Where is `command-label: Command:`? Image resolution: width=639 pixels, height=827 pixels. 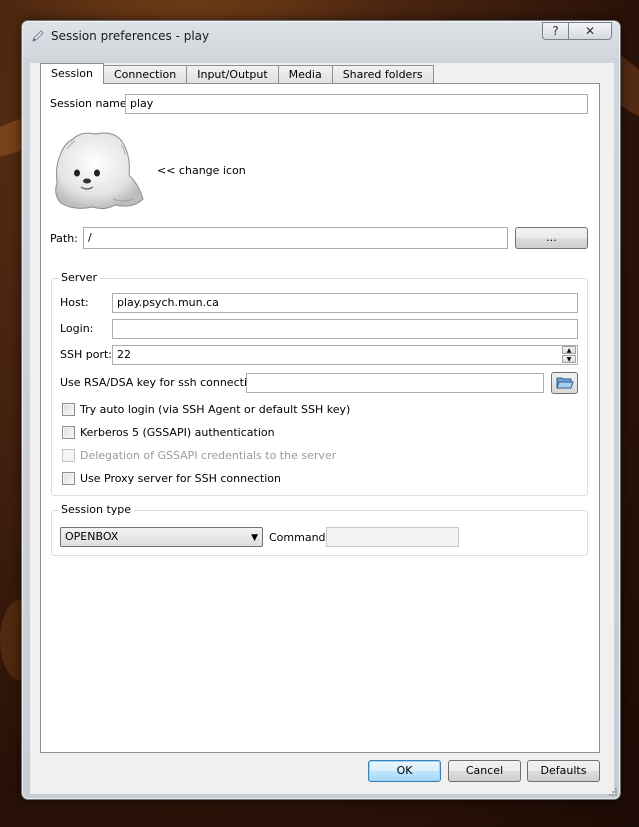
command-label: Command: is located at coordinates (299, 537).